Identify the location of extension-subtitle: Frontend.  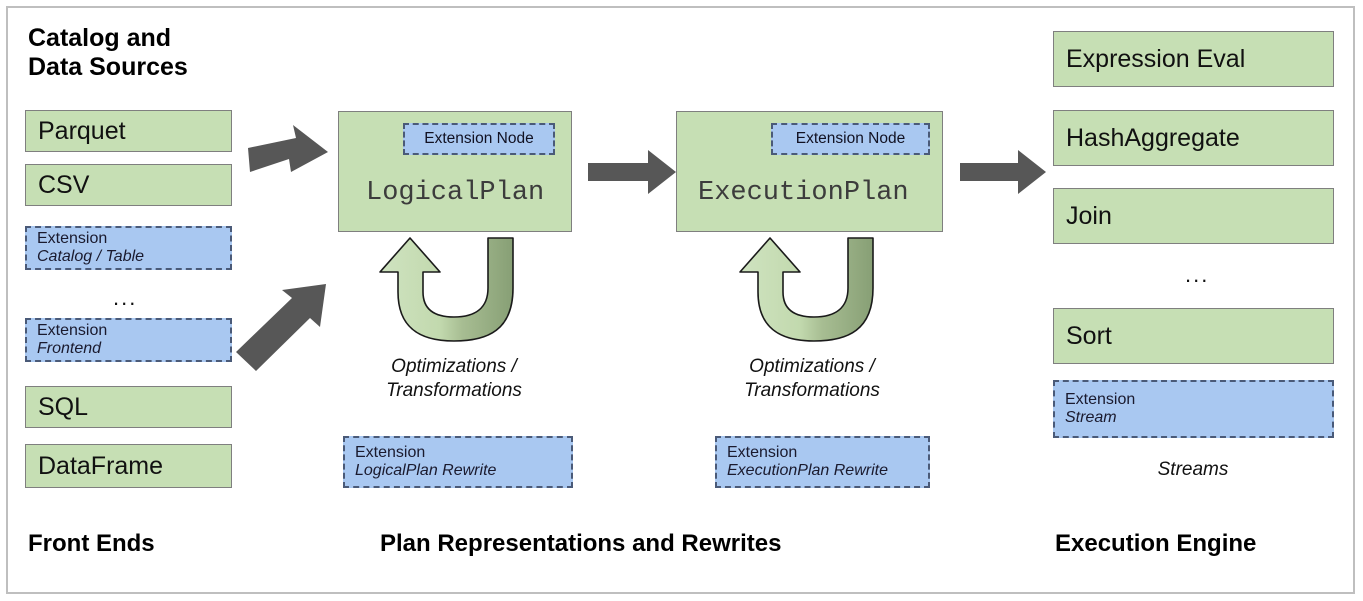
(69, 348).